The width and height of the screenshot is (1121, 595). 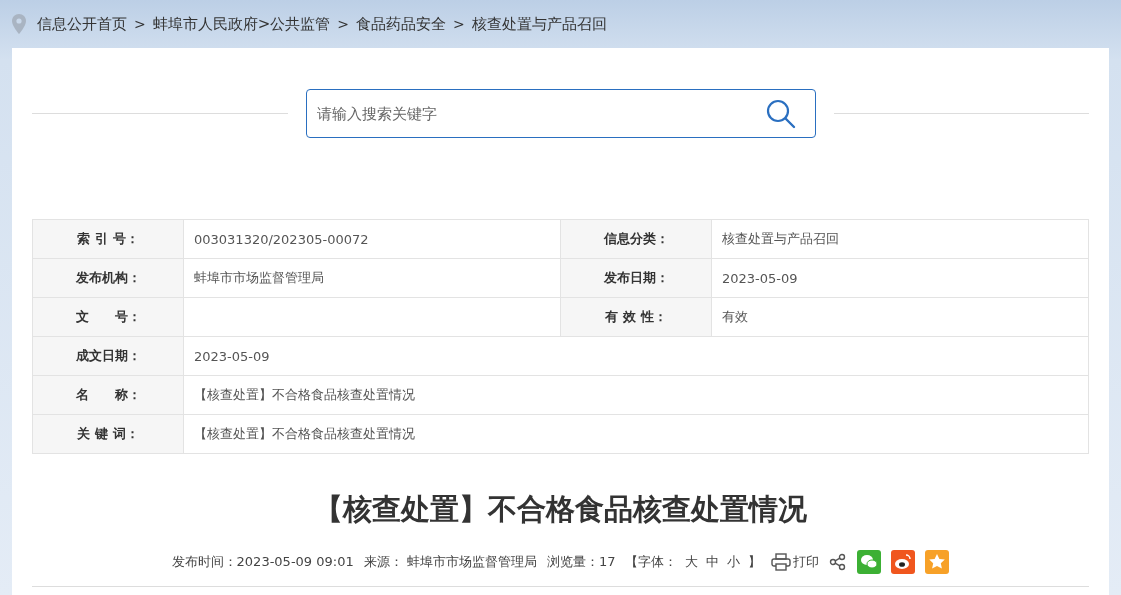 I want to click on field-label: 文 号：, so click(x=108, y=317).